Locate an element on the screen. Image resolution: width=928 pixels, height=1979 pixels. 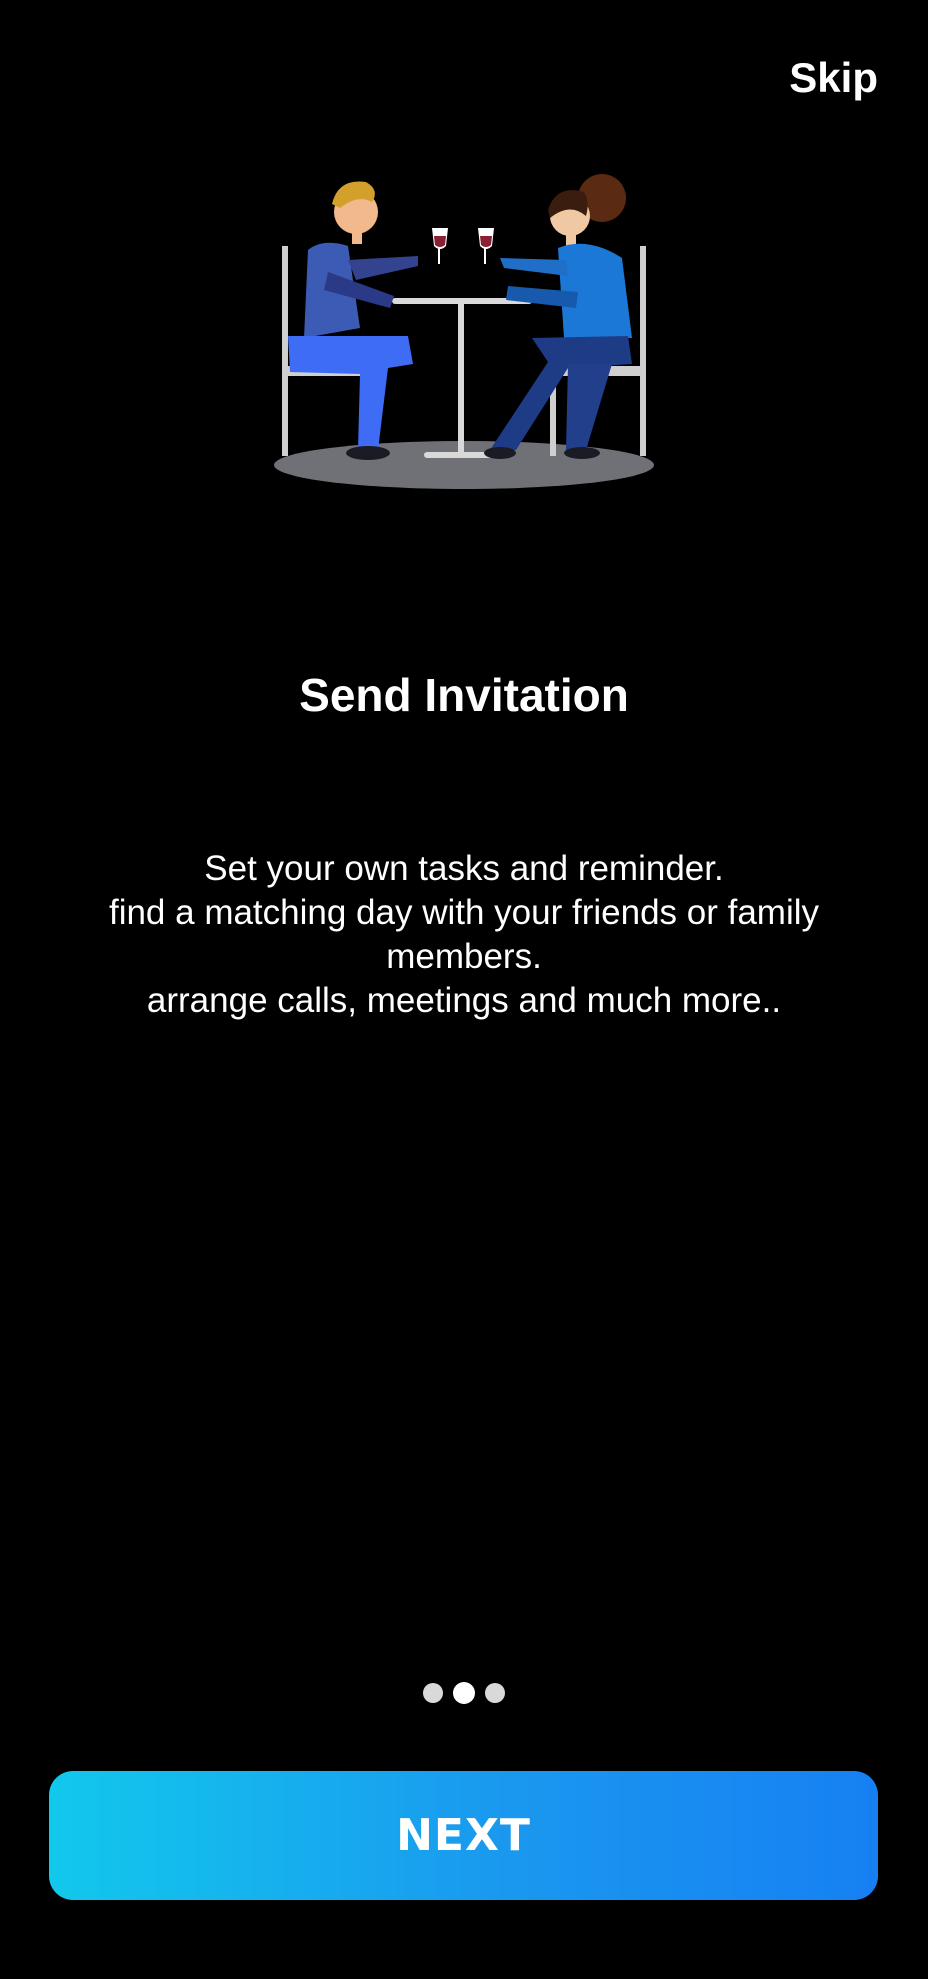
skip-button: Skip is located at coordinates (833, 78).